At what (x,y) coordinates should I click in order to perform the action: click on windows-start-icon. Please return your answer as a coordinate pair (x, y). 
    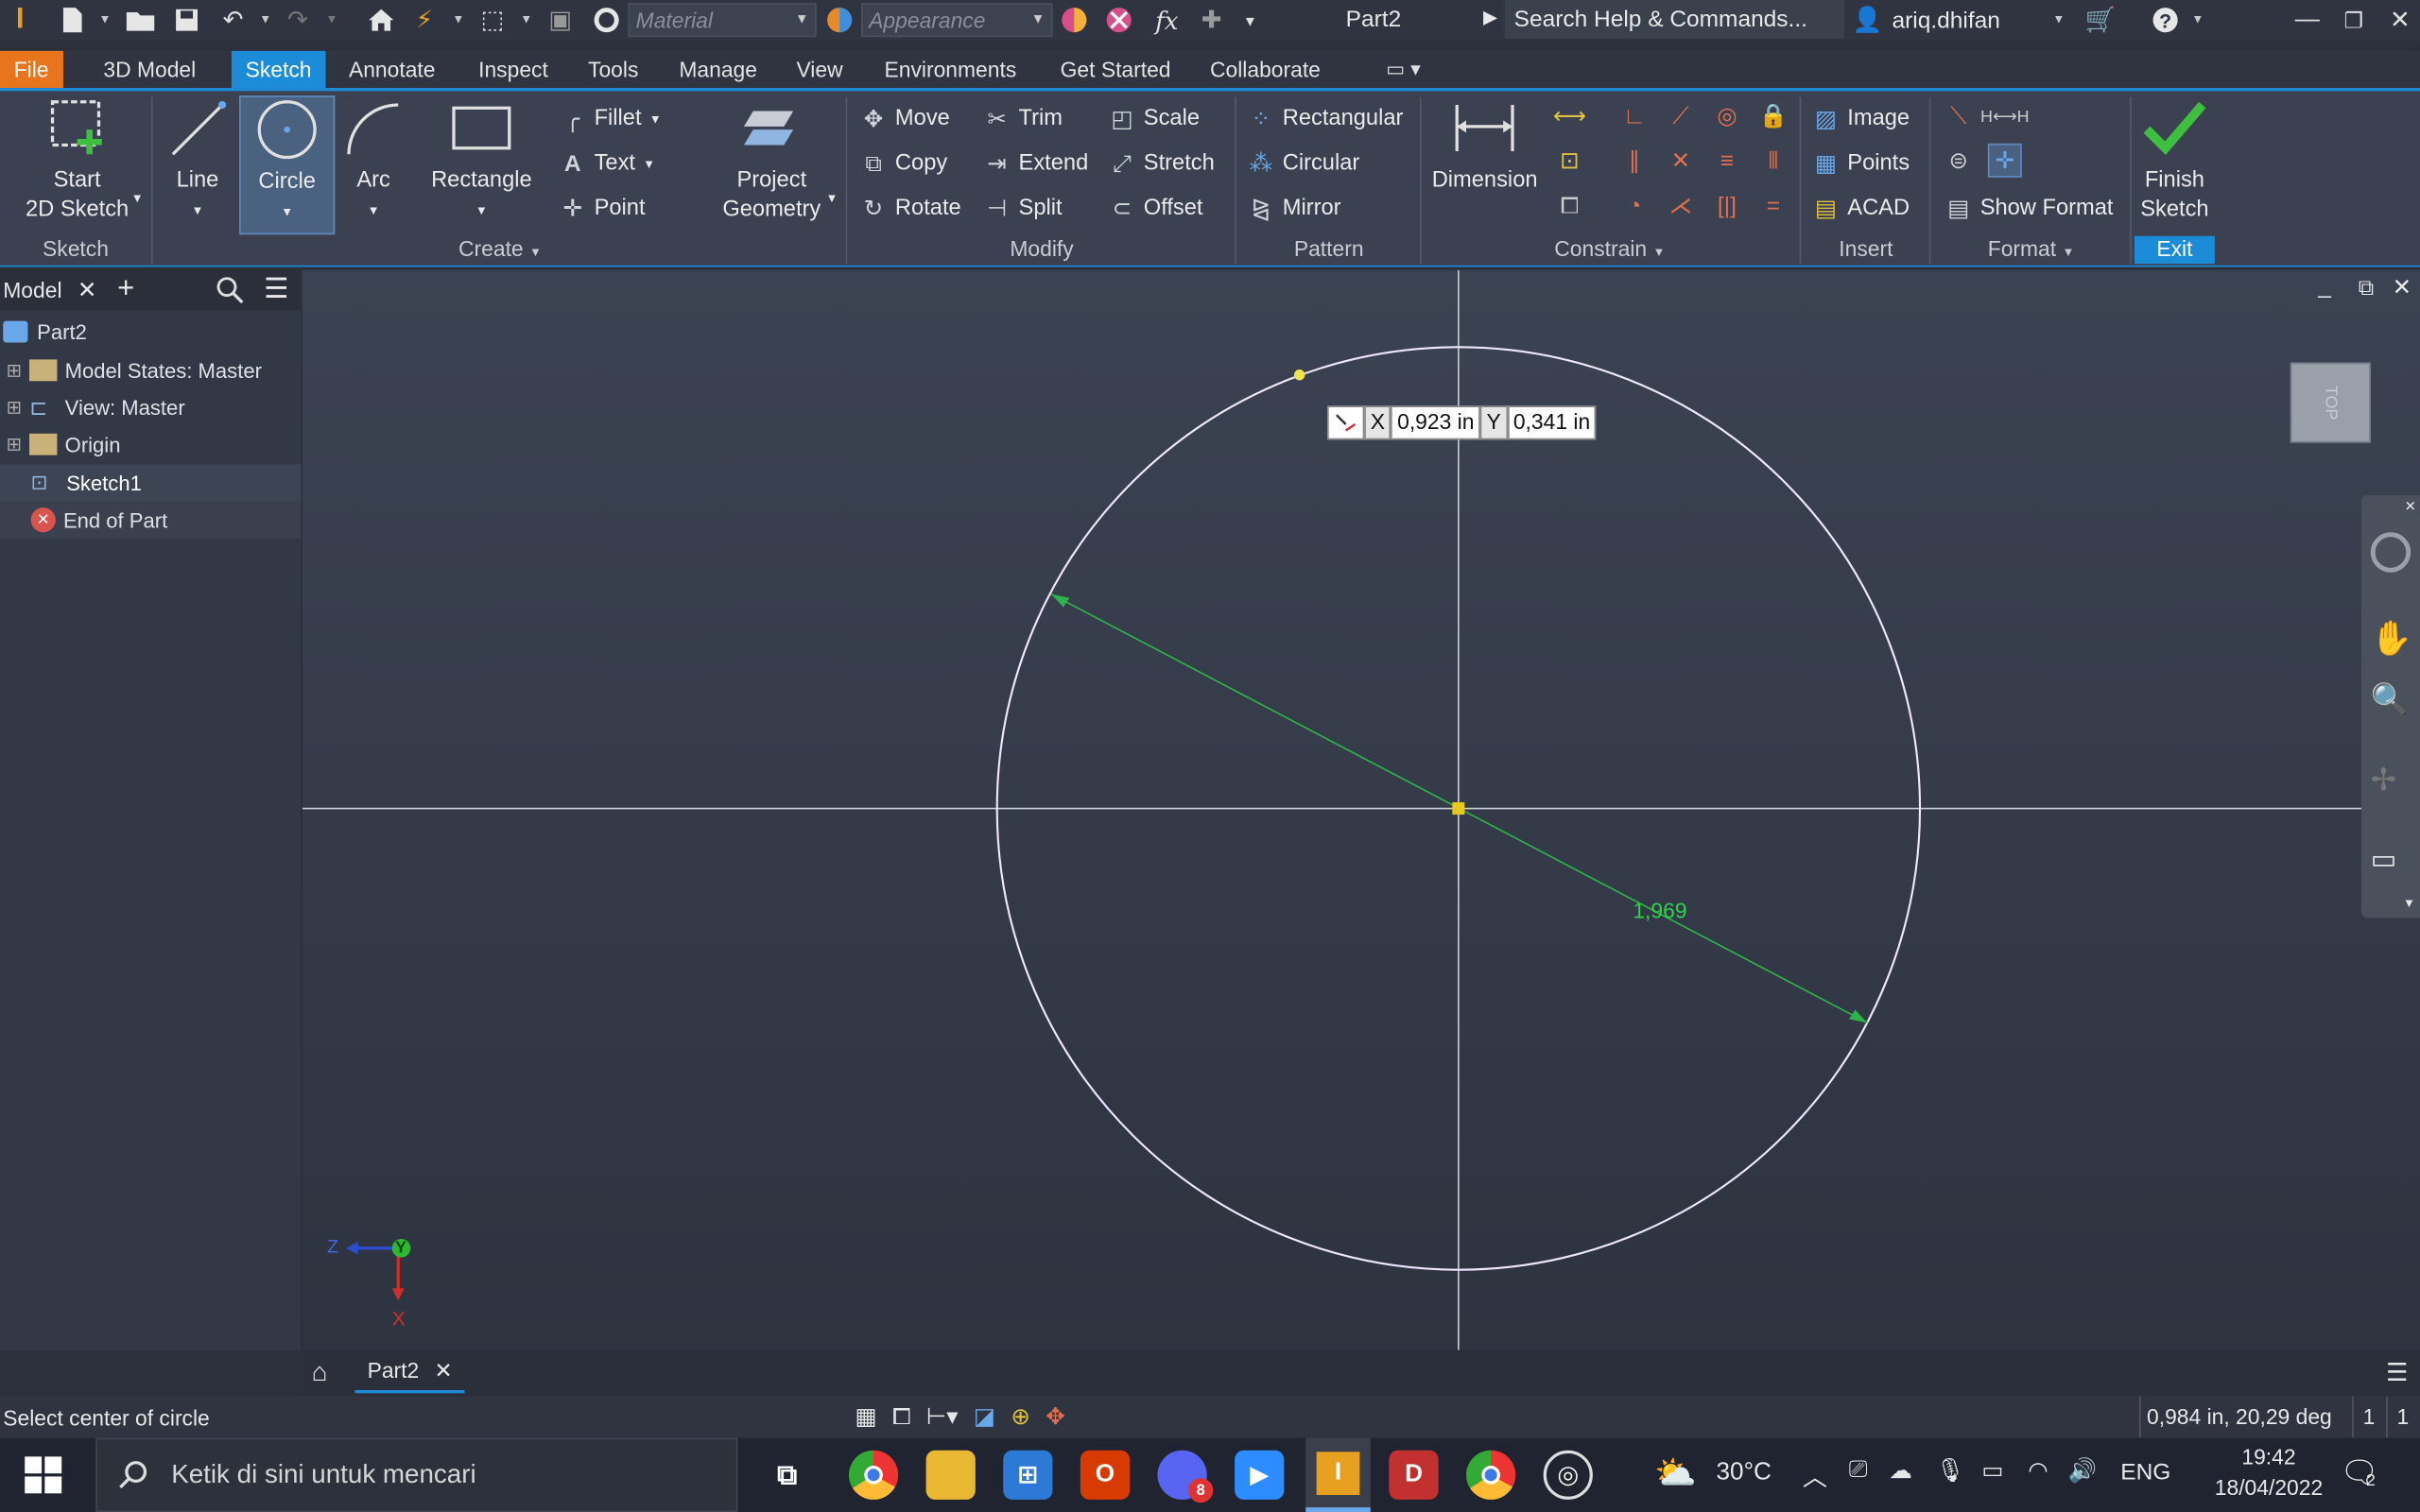
    Looking at the image, I should click on (43, 1478).